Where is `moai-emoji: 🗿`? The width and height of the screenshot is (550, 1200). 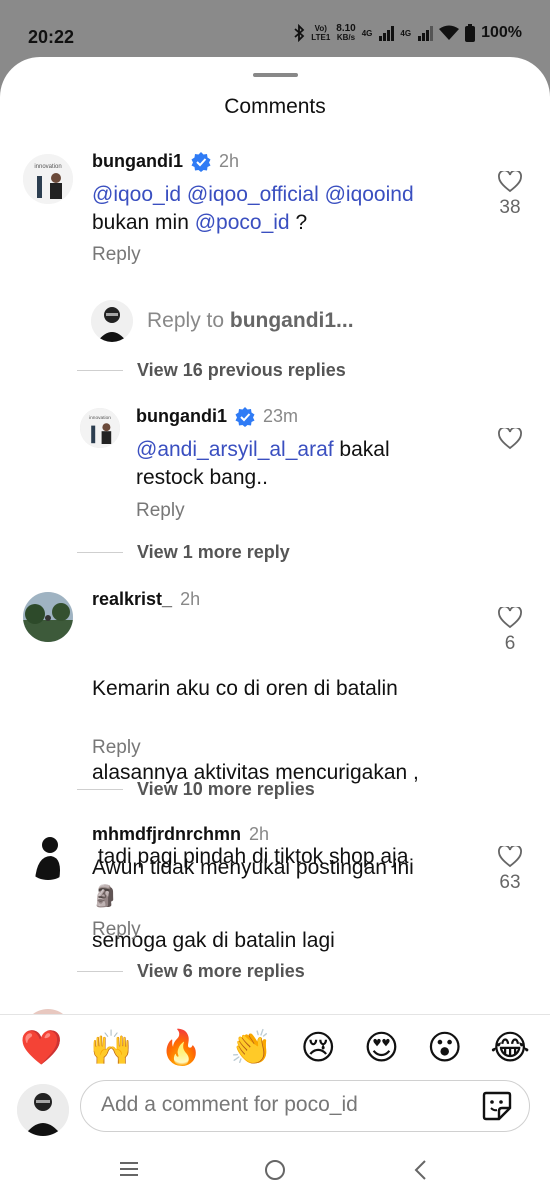 moai-emoji: 🗿 is located at coordinates (105, 896).